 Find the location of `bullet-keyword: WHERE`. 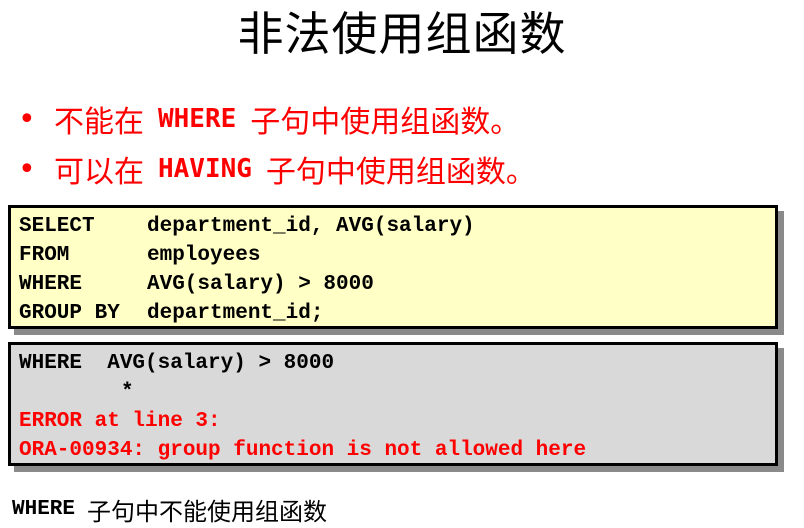

bullet-keyword: WHERE is located at coordinates (197, 119).